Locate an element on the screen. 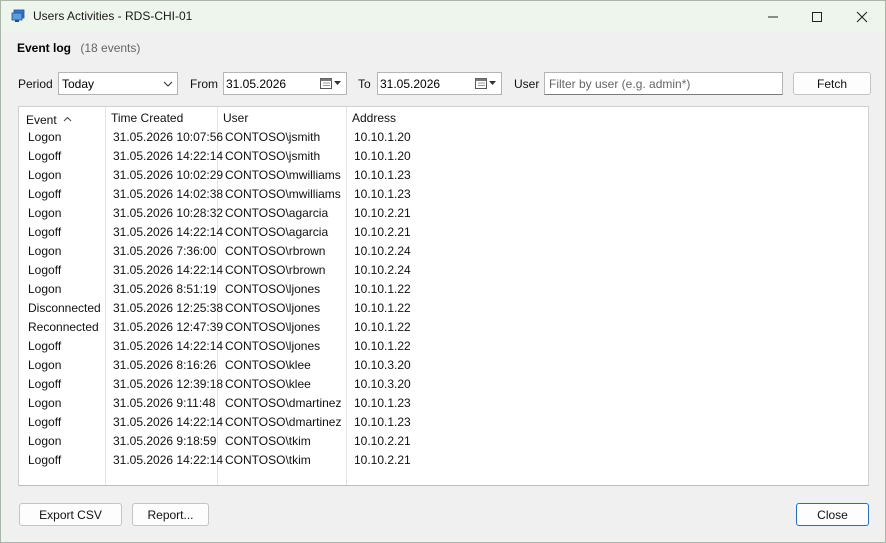 This screenshot has height=543, width=886. column-header-address: Address is located at coordinates (374, 118).